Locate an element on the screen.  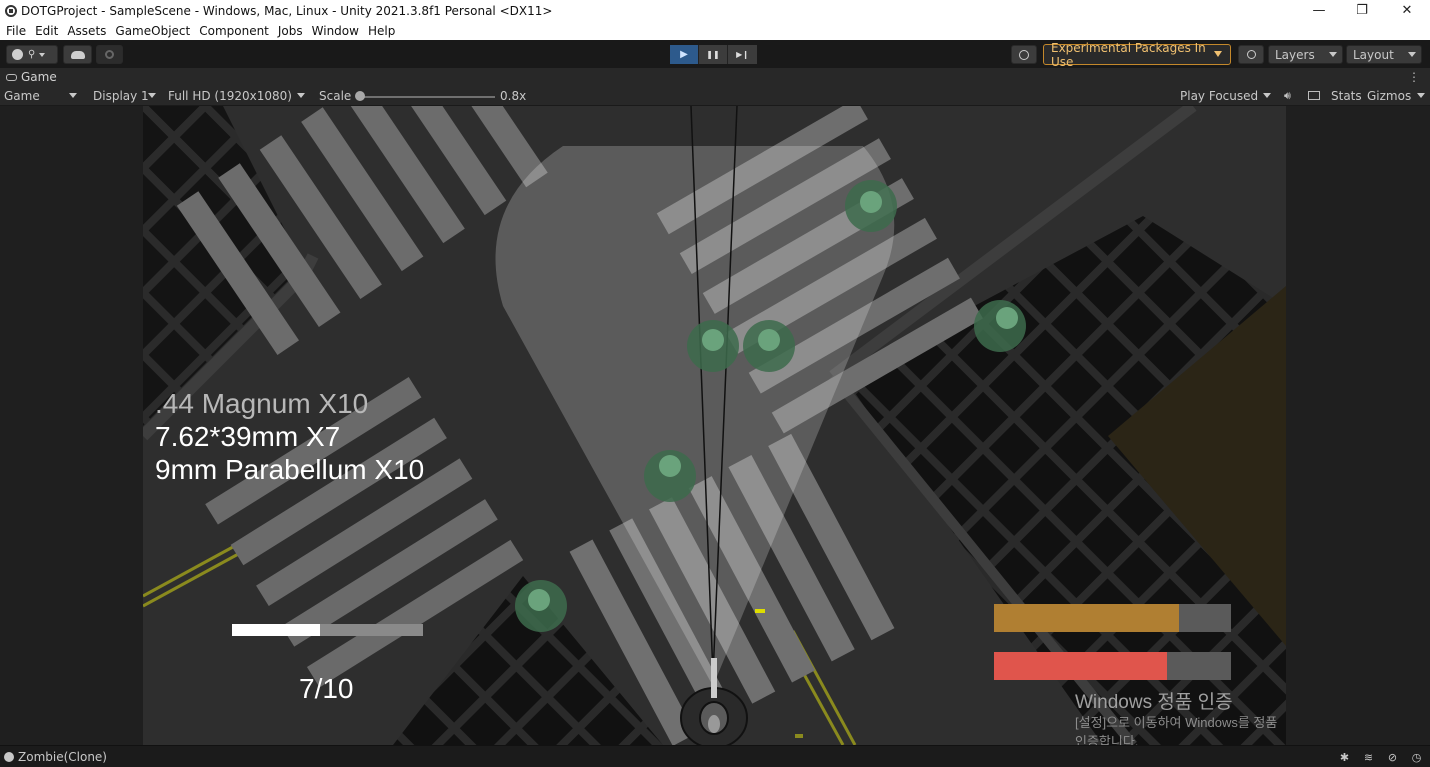
stamina-fill is located at coordinates (1086, 618).